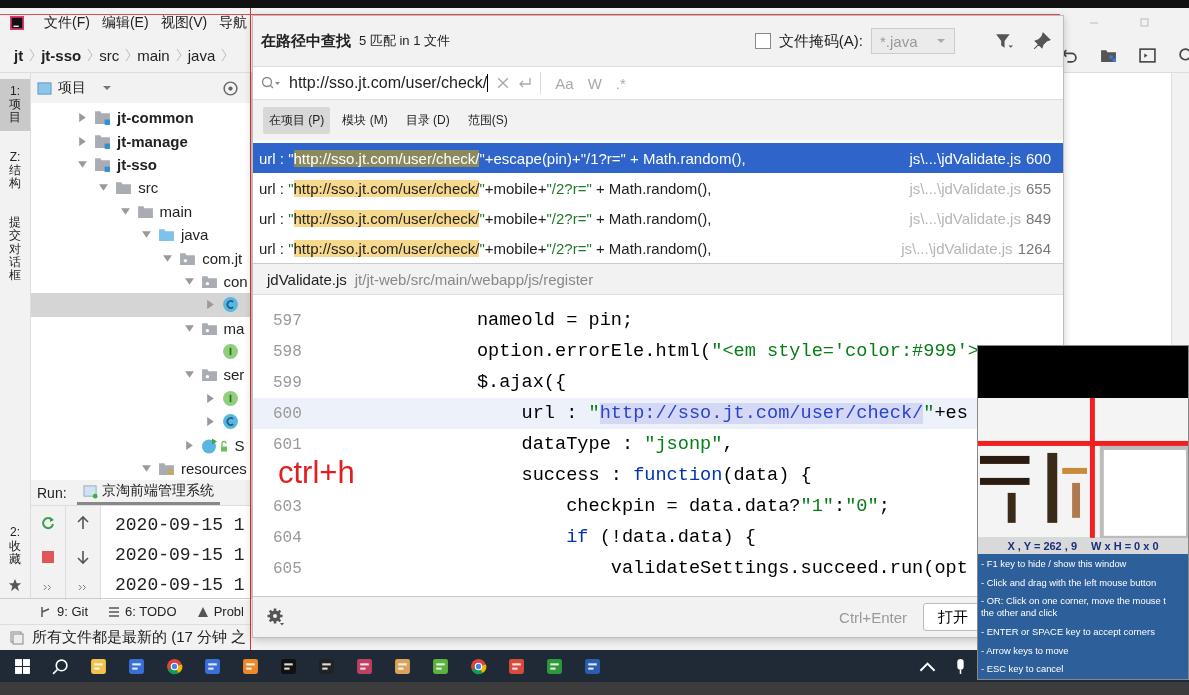 Image resolution: width=1189 pixels, height=695 pixels. What do you see at coordinates (48, 557) in the screenshot?
I see `stop-icon` at bounding box center [48, 557].